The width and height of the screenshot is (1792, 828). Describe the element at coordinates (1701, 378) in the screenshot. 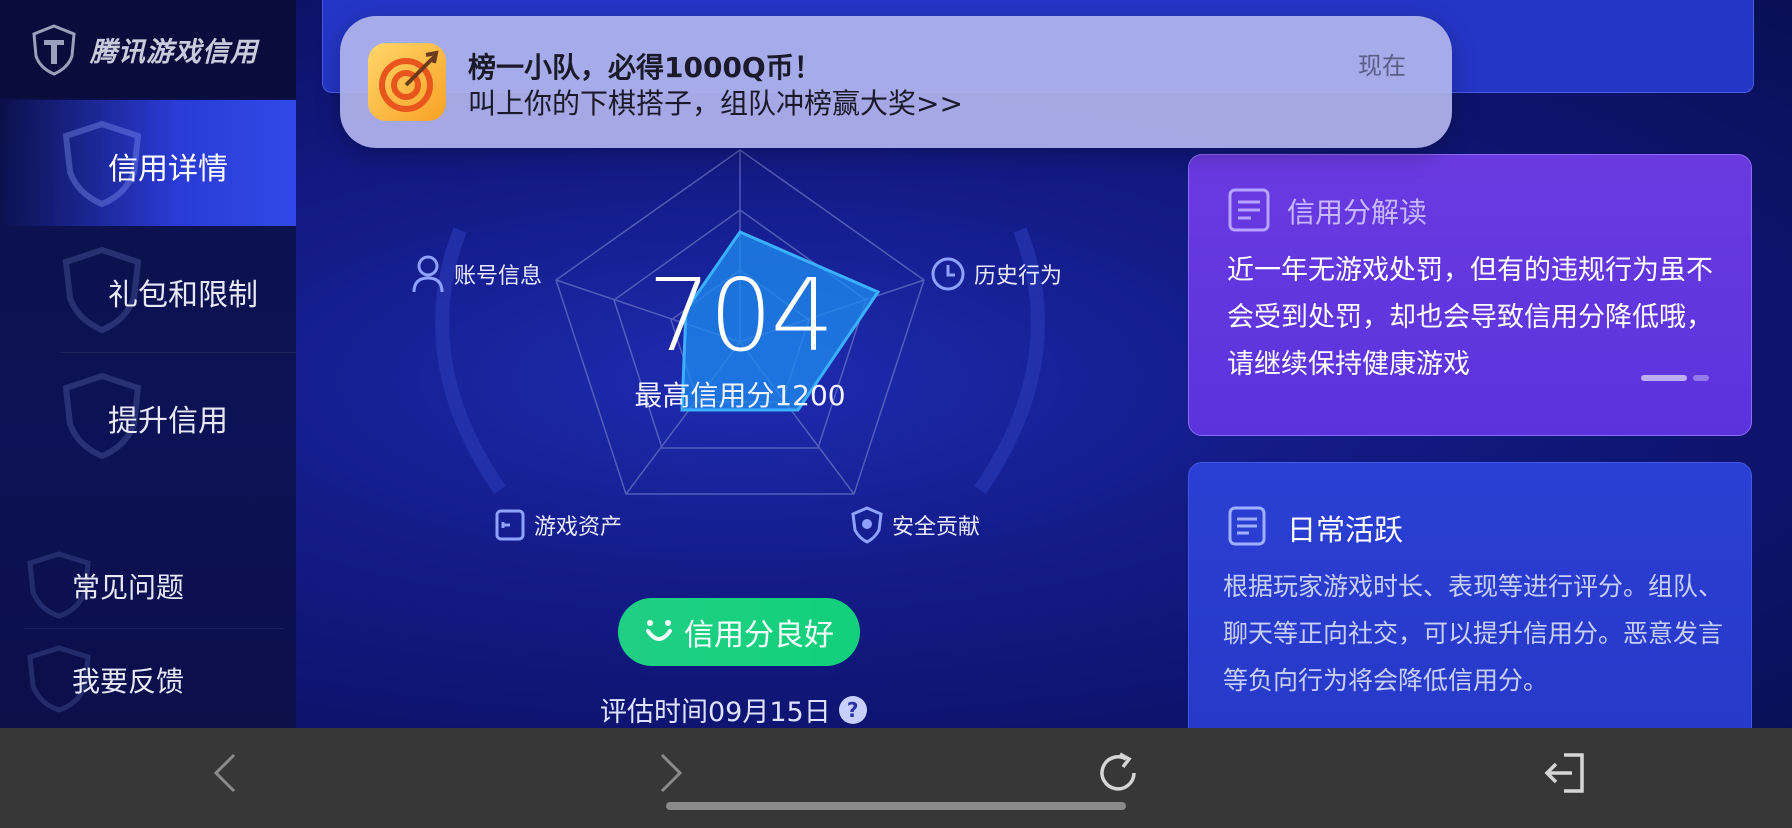

I see `carousel-dot` at that location.